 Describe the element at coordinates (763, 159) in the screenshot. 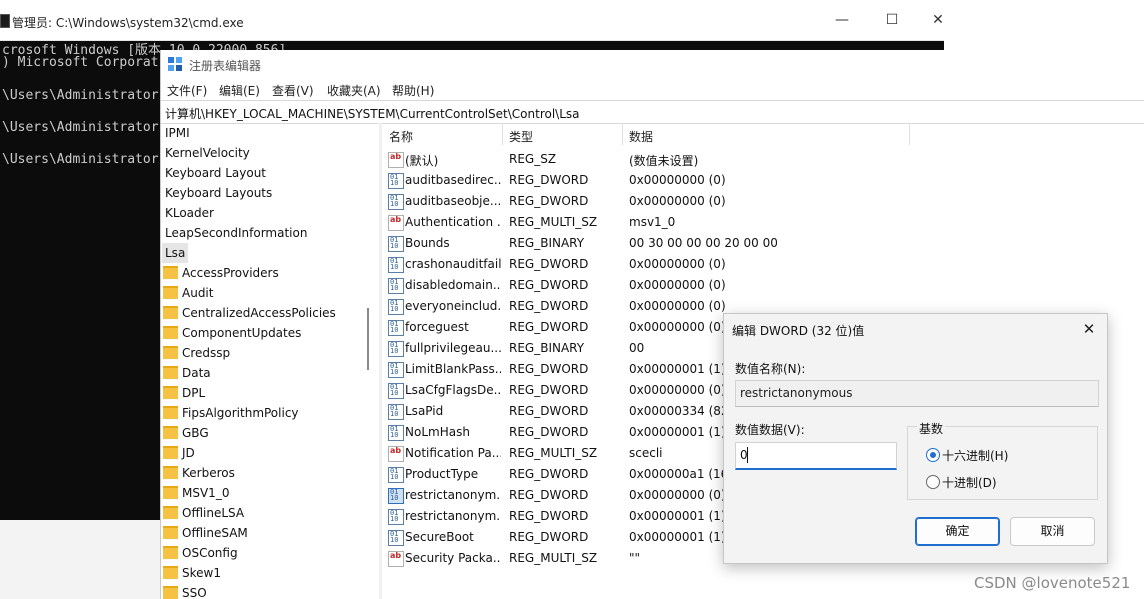

I see `value-row: ab (默认) REG_SZ (数值未设置)` at that location.